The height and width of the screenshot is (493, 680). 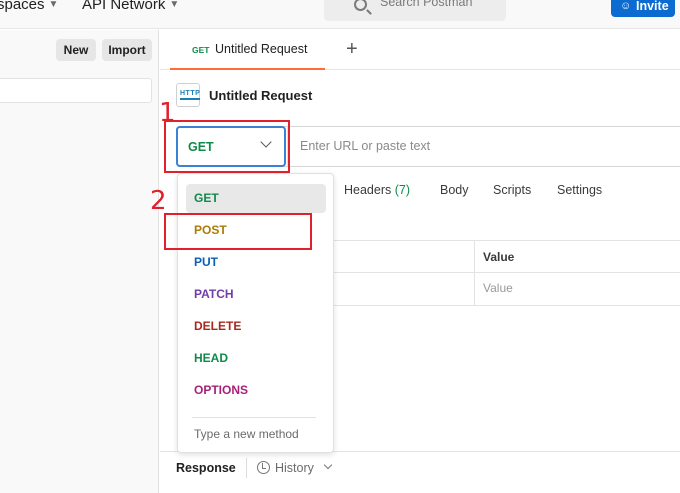 I want to click on tab-title: Untitled Request, so click(x=261, y=49).